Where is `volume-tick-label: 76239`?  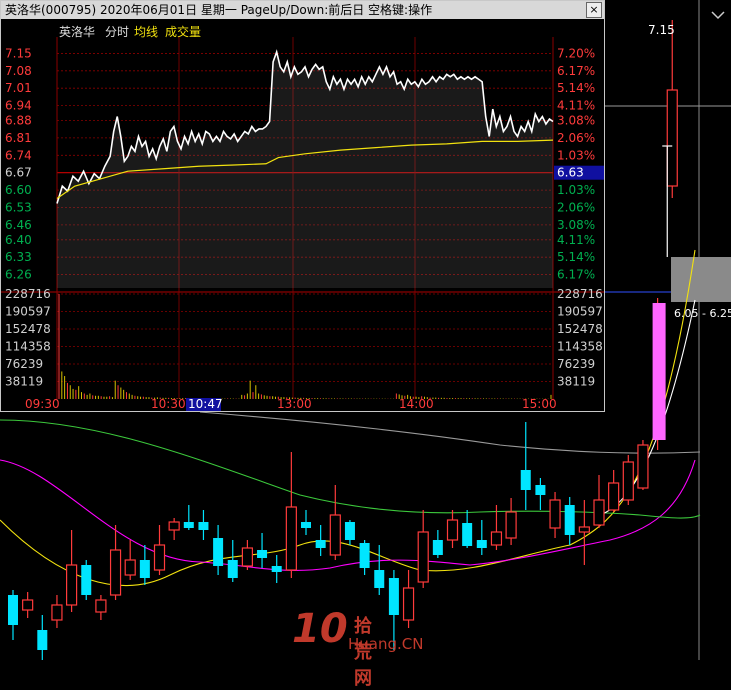 volume-tick-label: 76239 is located at coordinates (24, 364).